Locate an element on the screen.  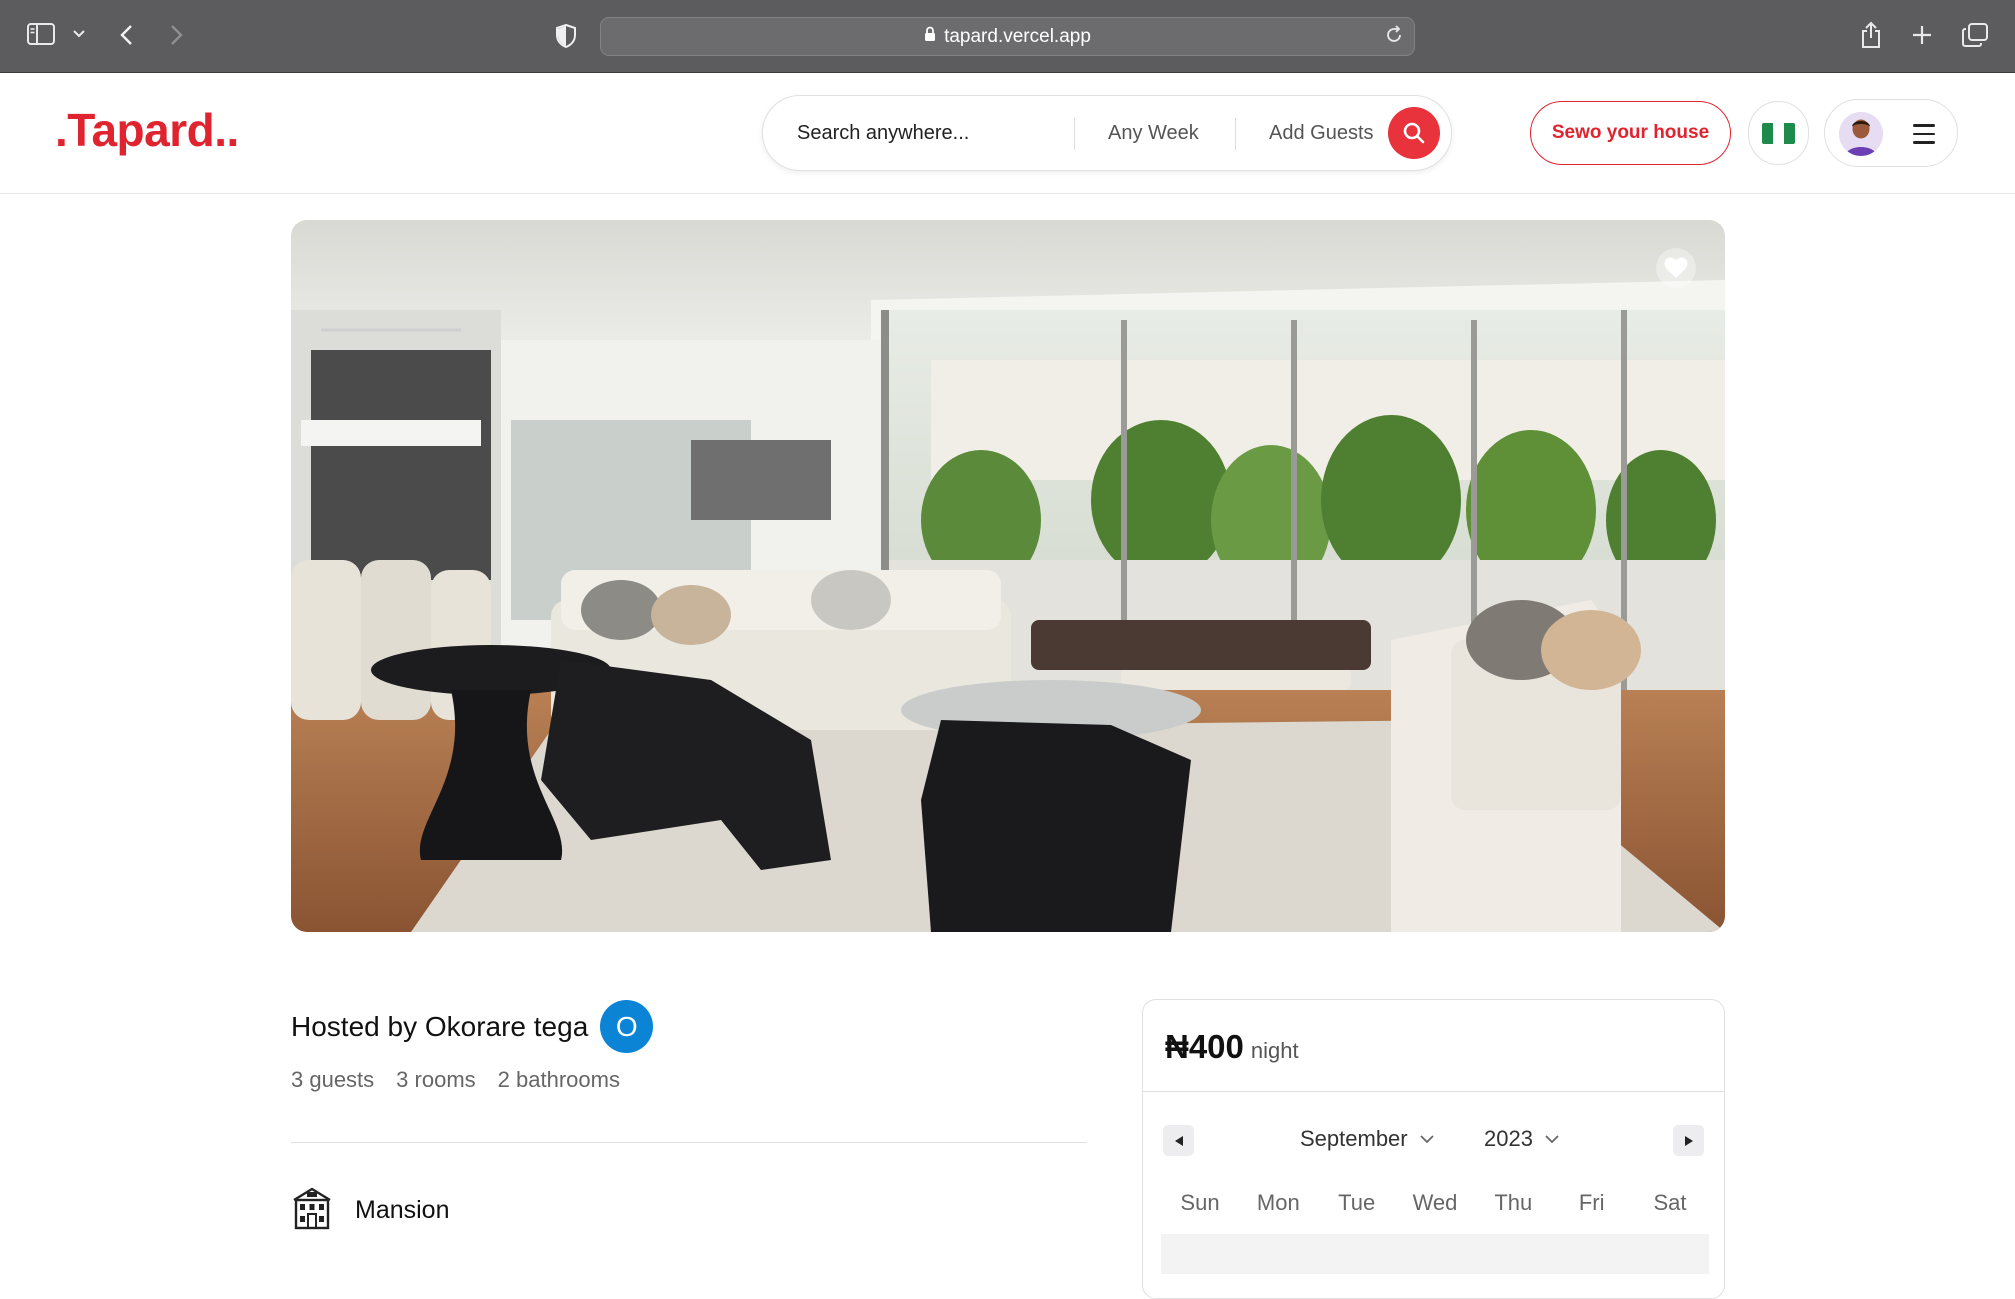
search-guests-field: Add Guests is located at coordinates (1321, 133).